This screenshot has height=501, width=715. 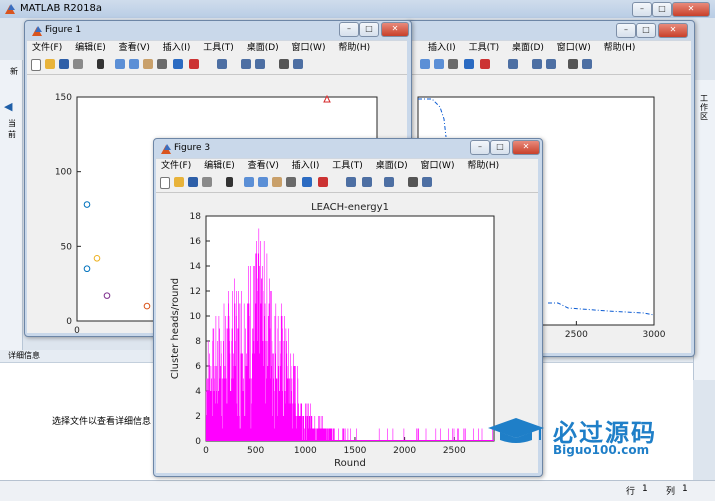 What do you see at coordinates (576, 335) in the screenshot?
I see `fig2-xtick-label: 2500` at bounding box center [576, 335].